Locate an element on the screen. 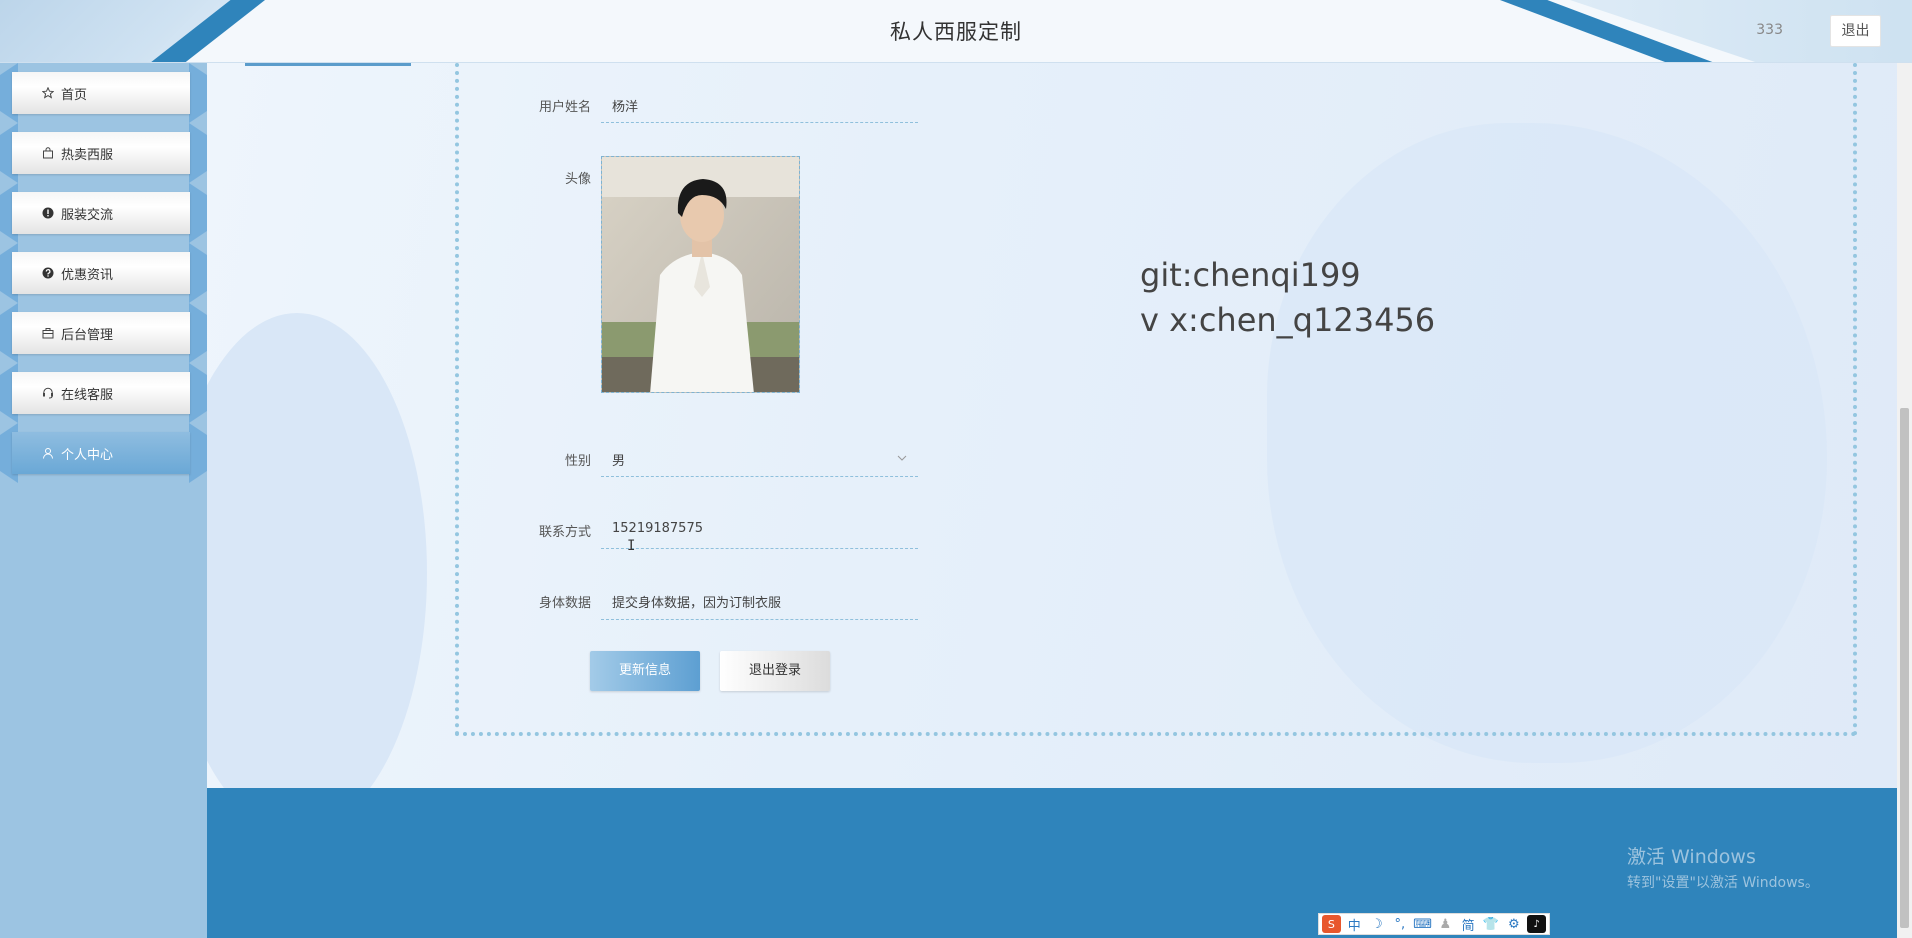  headset-icon is located at coordinates (48, 393).